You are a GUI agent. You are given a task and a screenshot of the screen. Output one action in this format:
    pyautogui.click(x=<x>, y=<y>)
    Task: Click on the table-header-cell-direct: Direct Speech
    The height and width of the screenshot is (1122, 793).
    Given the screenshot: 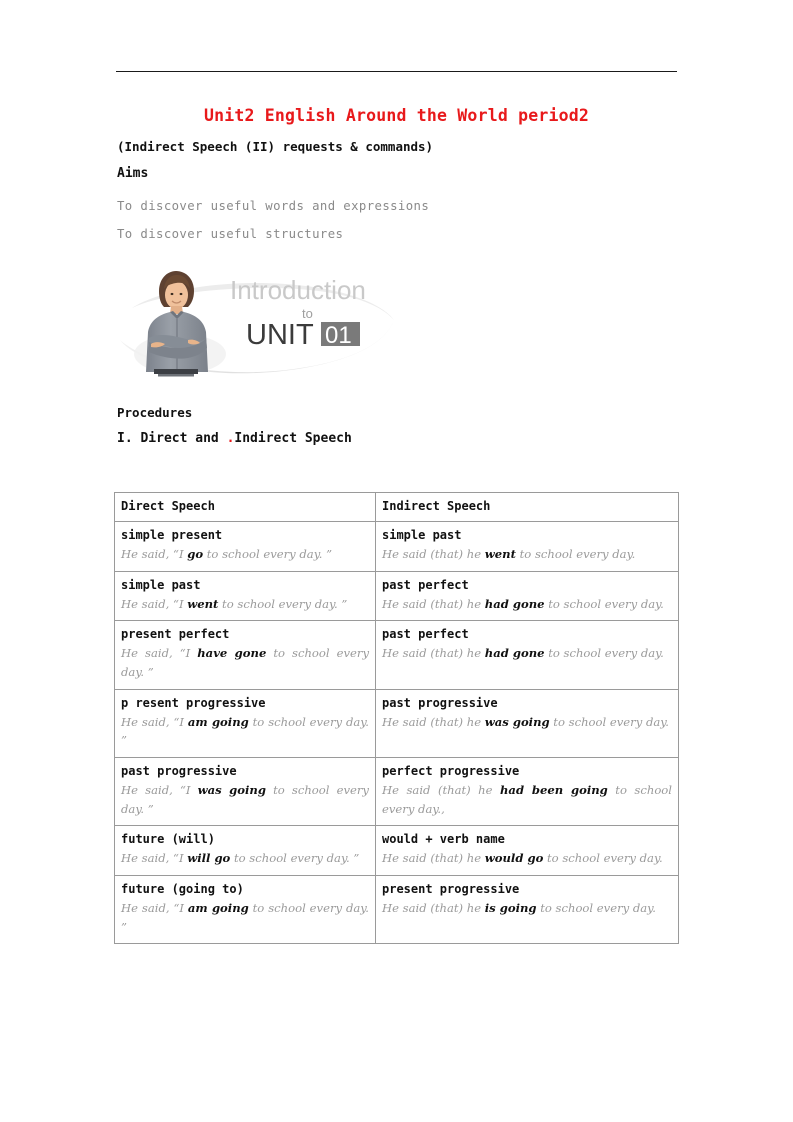 What is the action you would take?
    pyautogui.click(x=245, y=507)
    